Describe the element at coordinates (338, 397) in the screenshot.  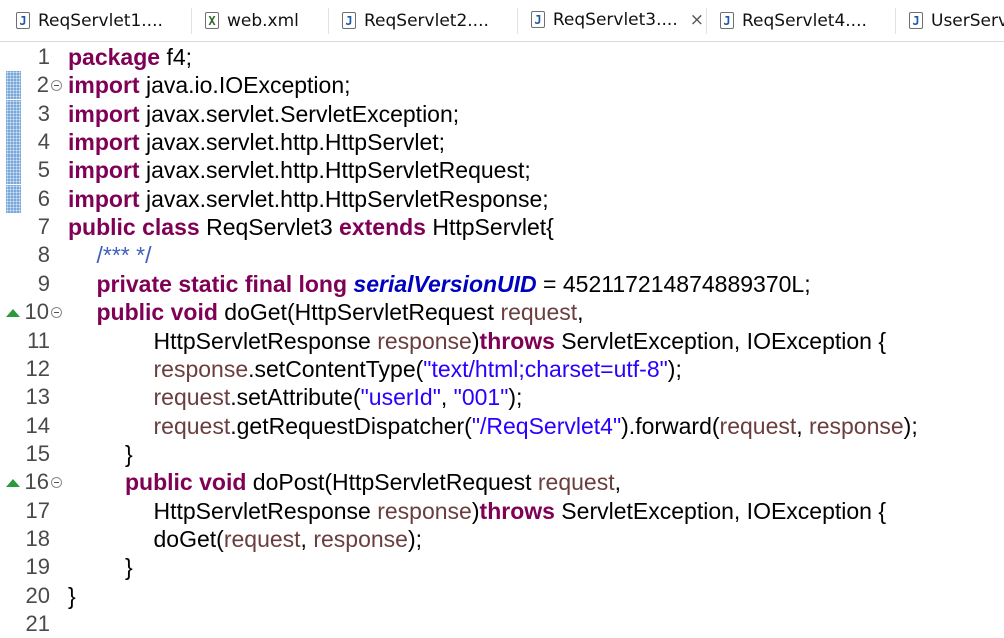
I see `code-text: request.setAttribute("userId", "001");` at that location.